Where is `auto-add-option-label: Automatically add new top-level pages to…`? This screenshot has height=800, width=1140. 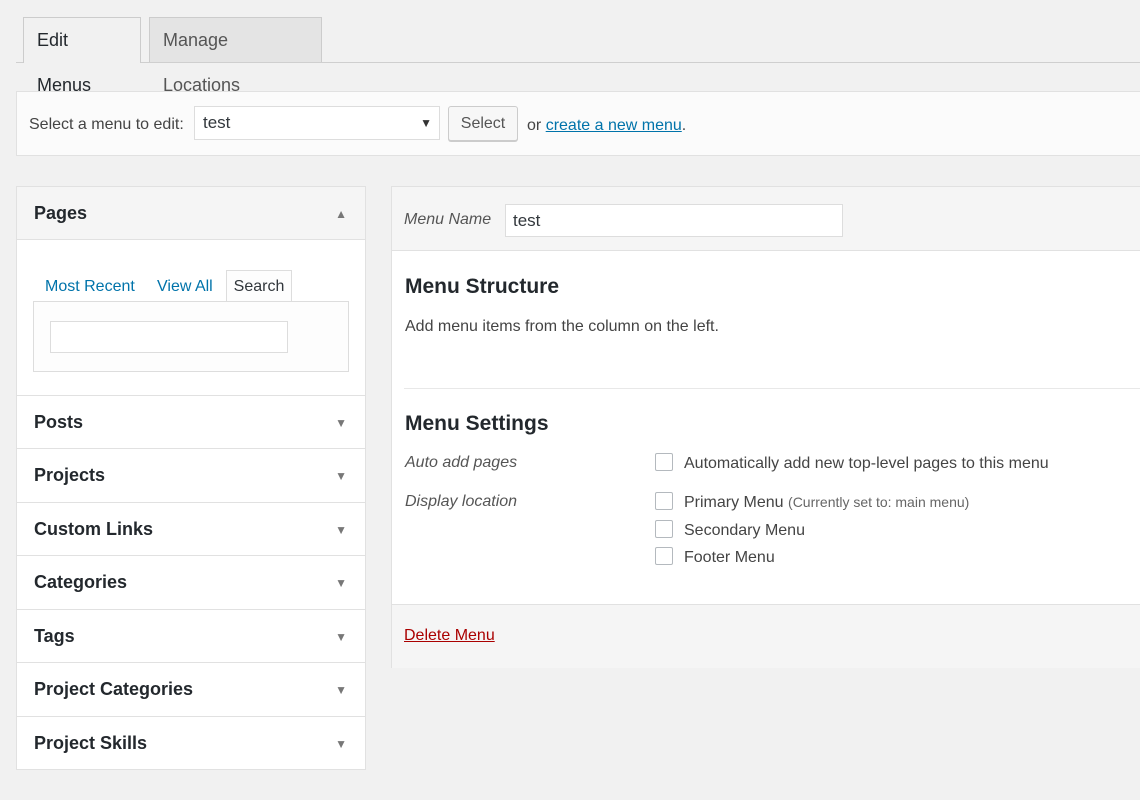 auto-add-option-label: Automatically add new top-level pages to… is located at coordinates (866, 463).